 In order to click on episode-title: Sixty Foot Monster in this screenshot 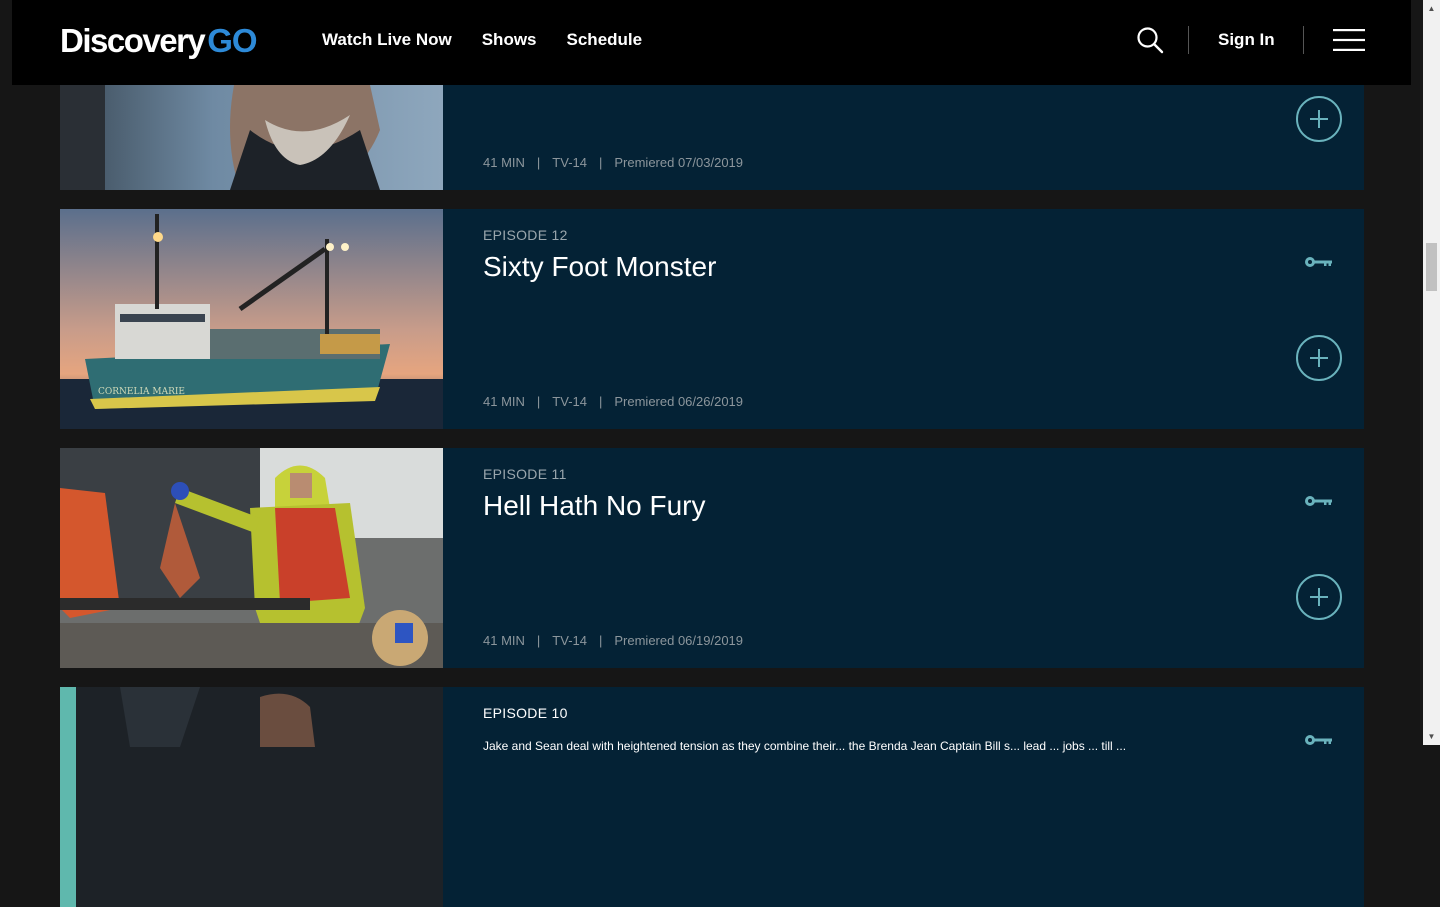, I will do `click(599, 267)`.